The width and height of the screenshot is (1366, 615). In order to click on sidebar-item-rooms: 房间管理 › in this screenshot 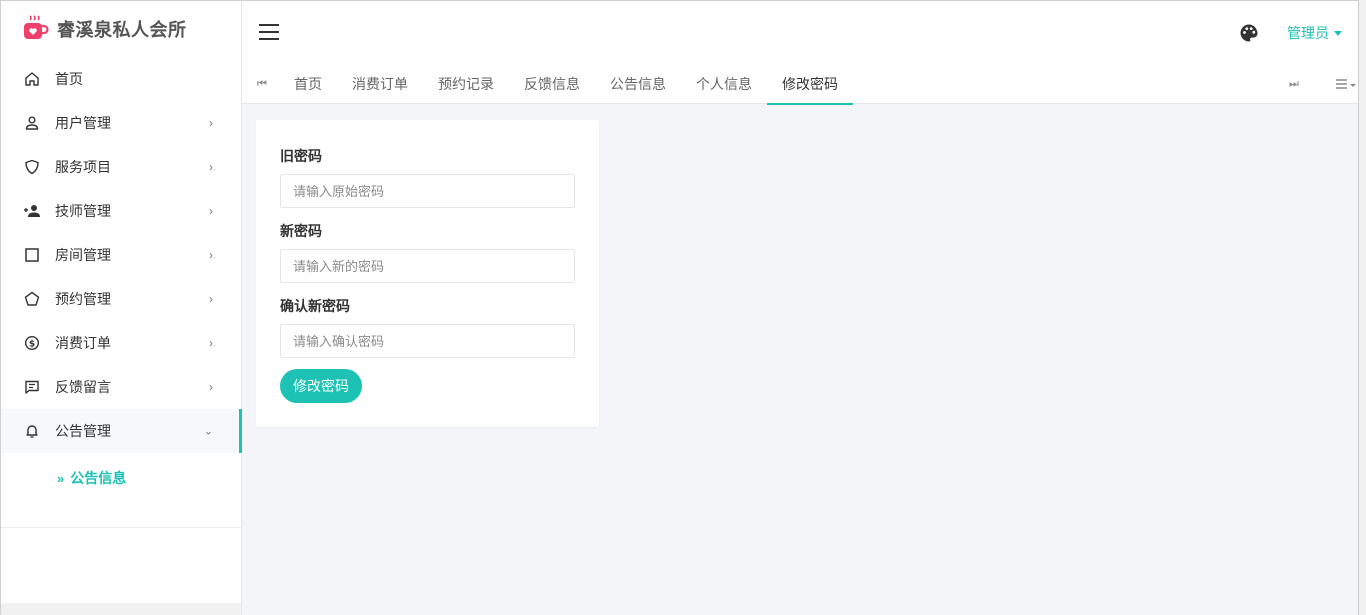, I will do `click(121, 255)`.